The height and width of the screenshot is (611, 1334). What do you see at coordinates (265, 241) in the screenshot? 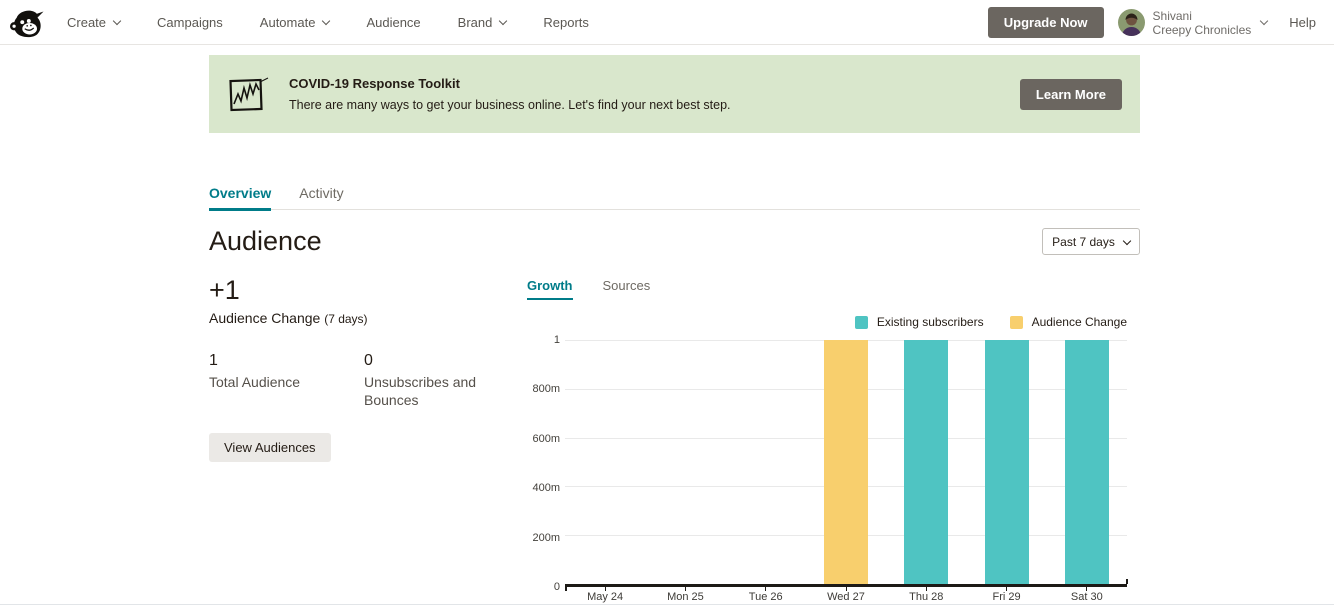
I see `page-title: Audience` at bounding box center [265, 241].